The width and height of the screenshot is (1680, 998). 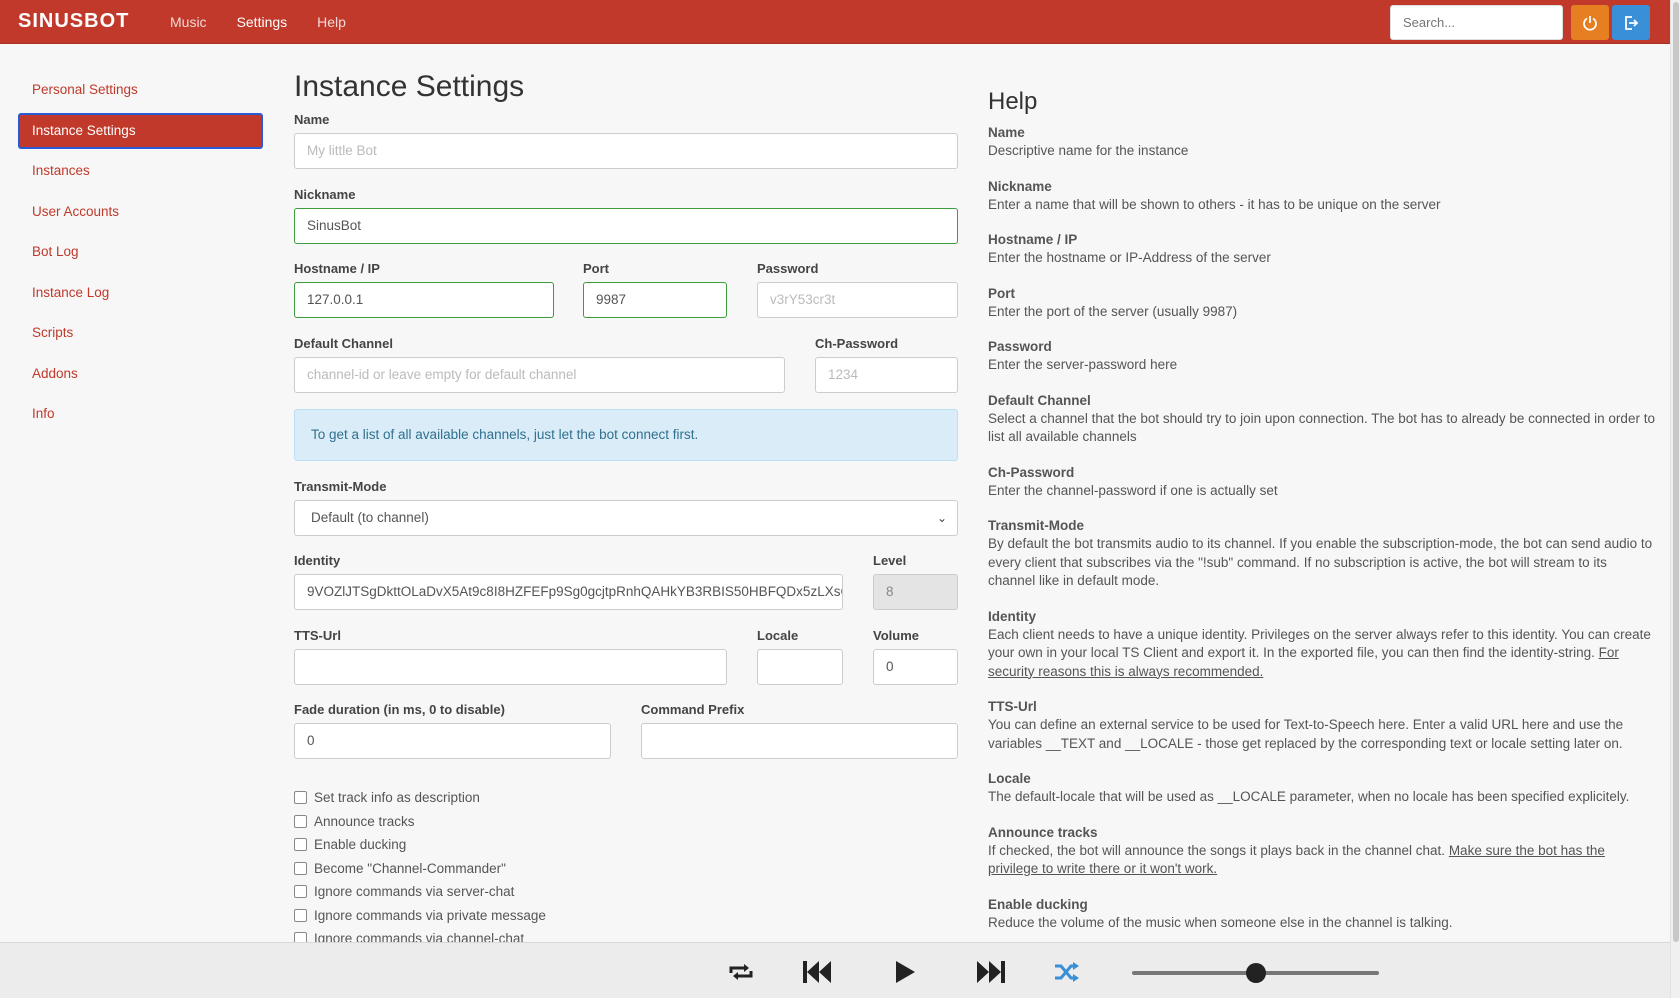 What do you see at coordinates (799, 741) in the screenshot?
I see `command-prefix-input` at bounding box center [799, 741].